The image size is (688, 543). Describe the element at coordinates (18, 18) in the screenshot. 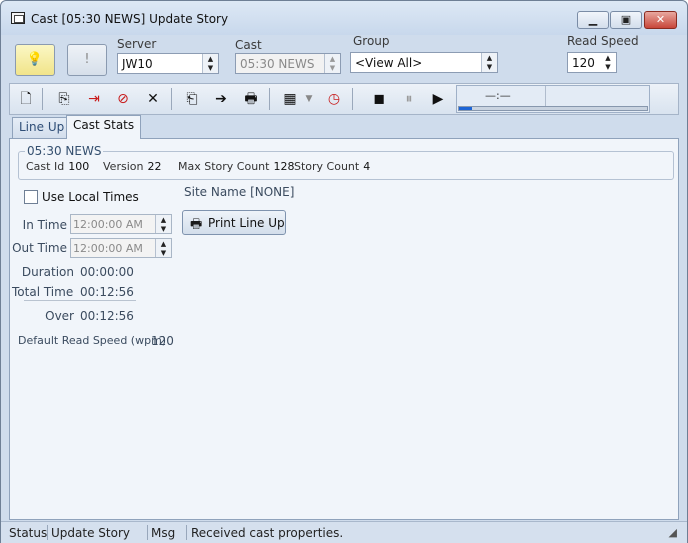

I see `app-icon` at that location.